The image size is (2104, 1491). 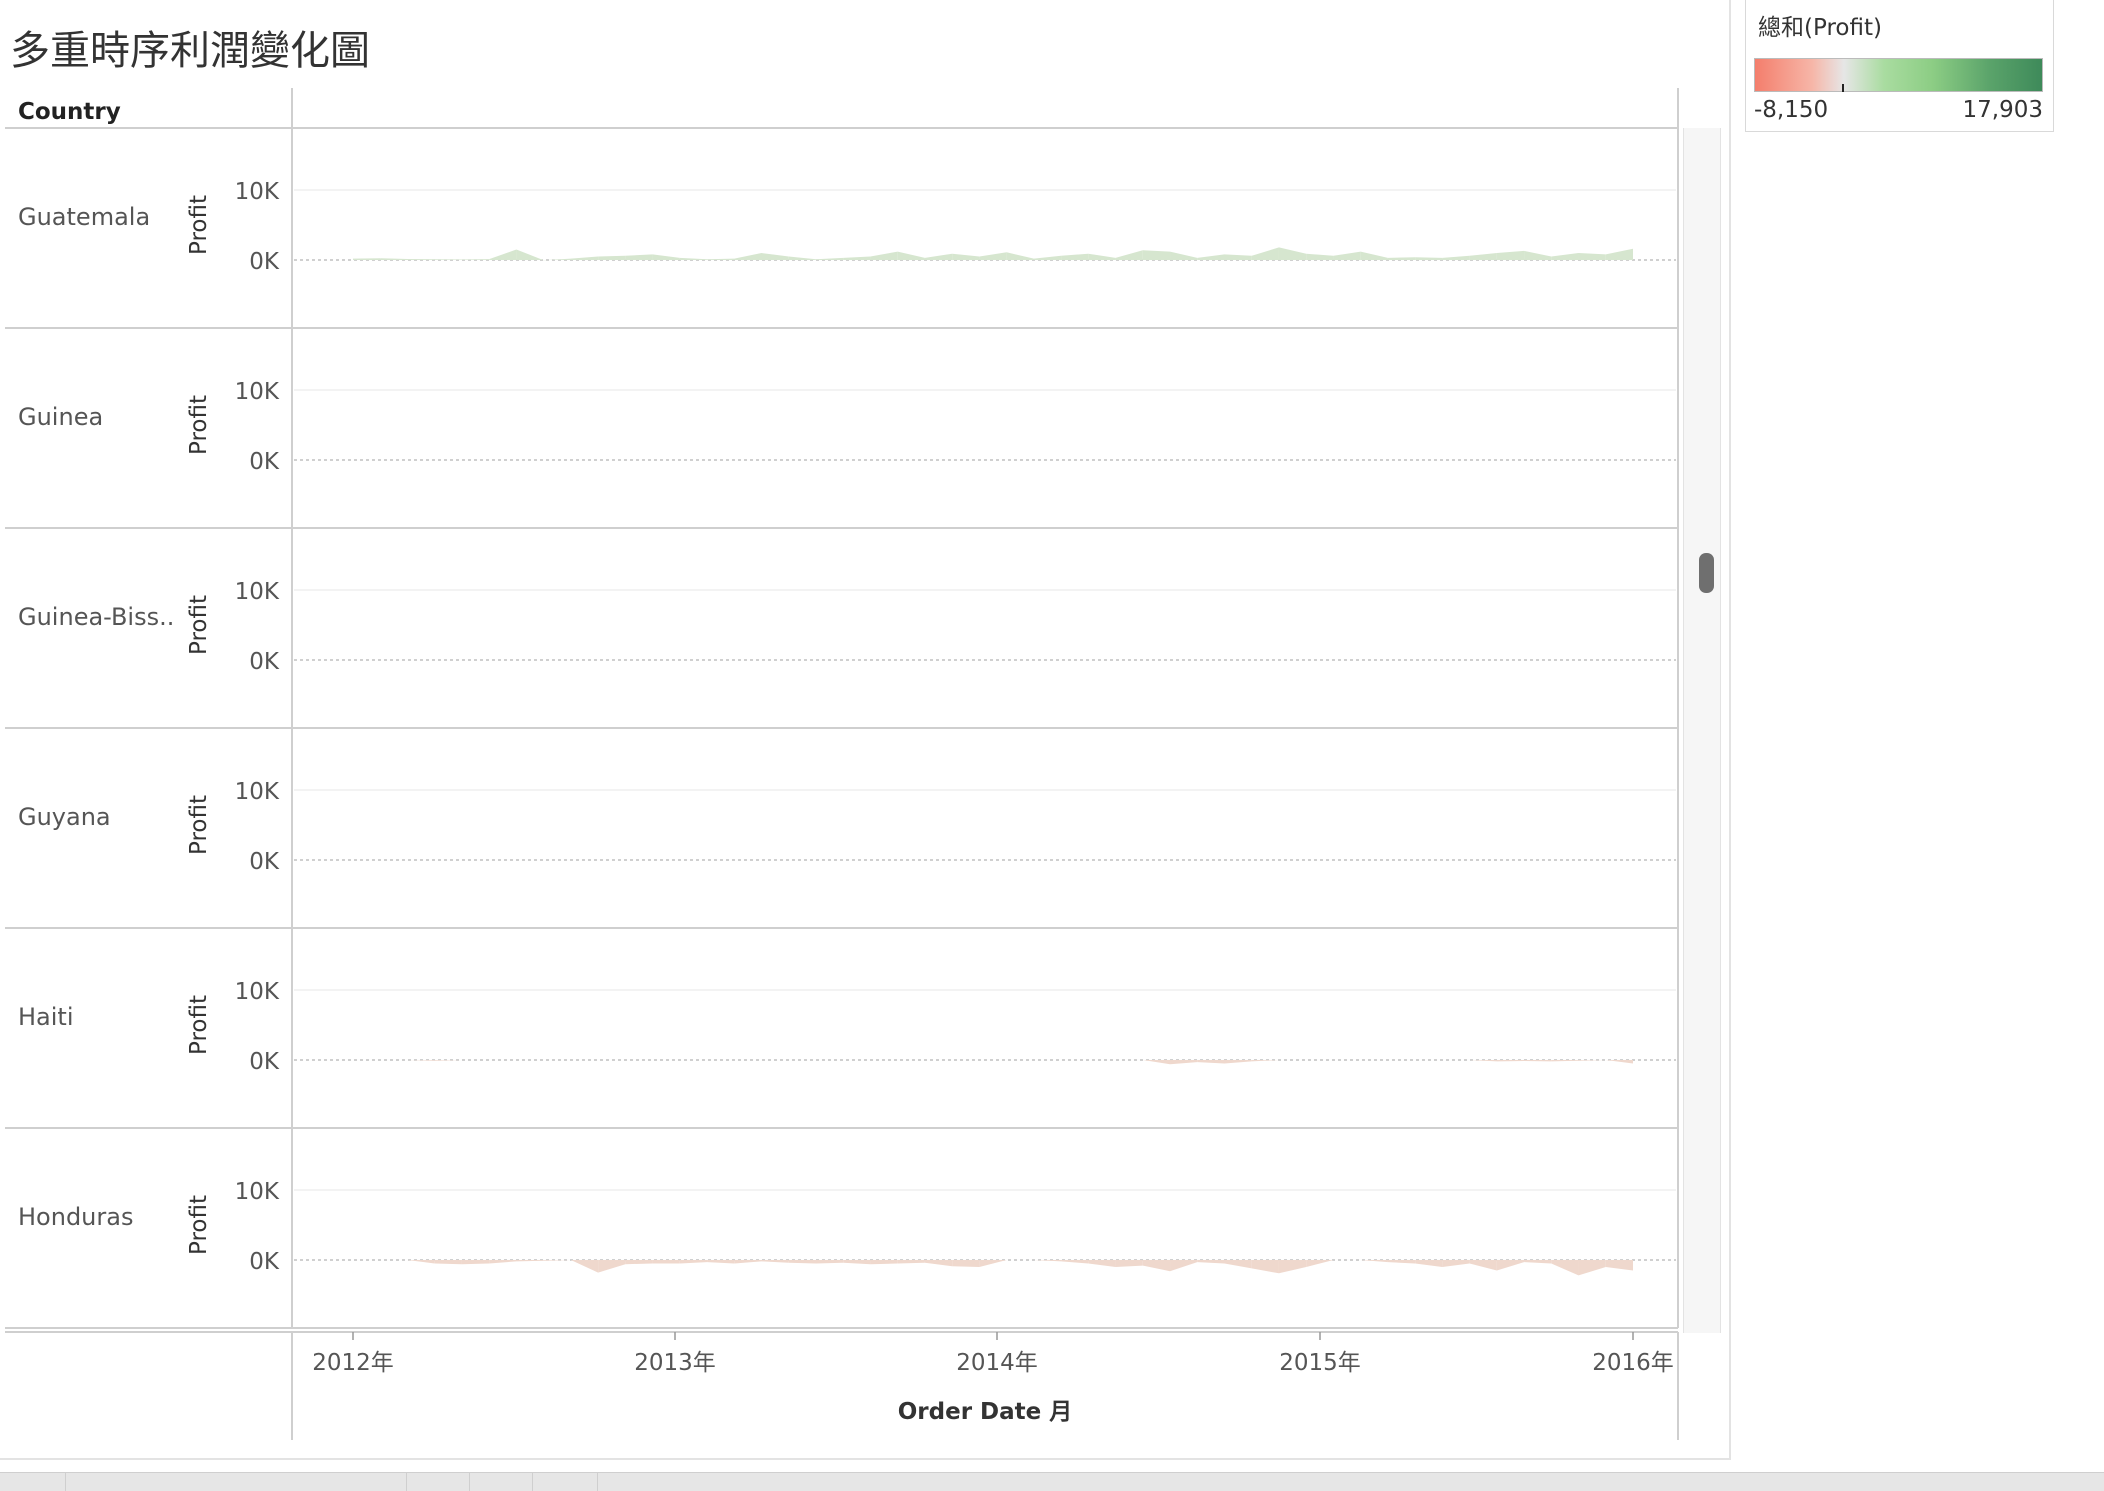 What do you see at coordinates (842, 1028) in the screenshot?
I see `chart-row: Haiti Profit 10K 0K` at bounding box center [842, 1028].